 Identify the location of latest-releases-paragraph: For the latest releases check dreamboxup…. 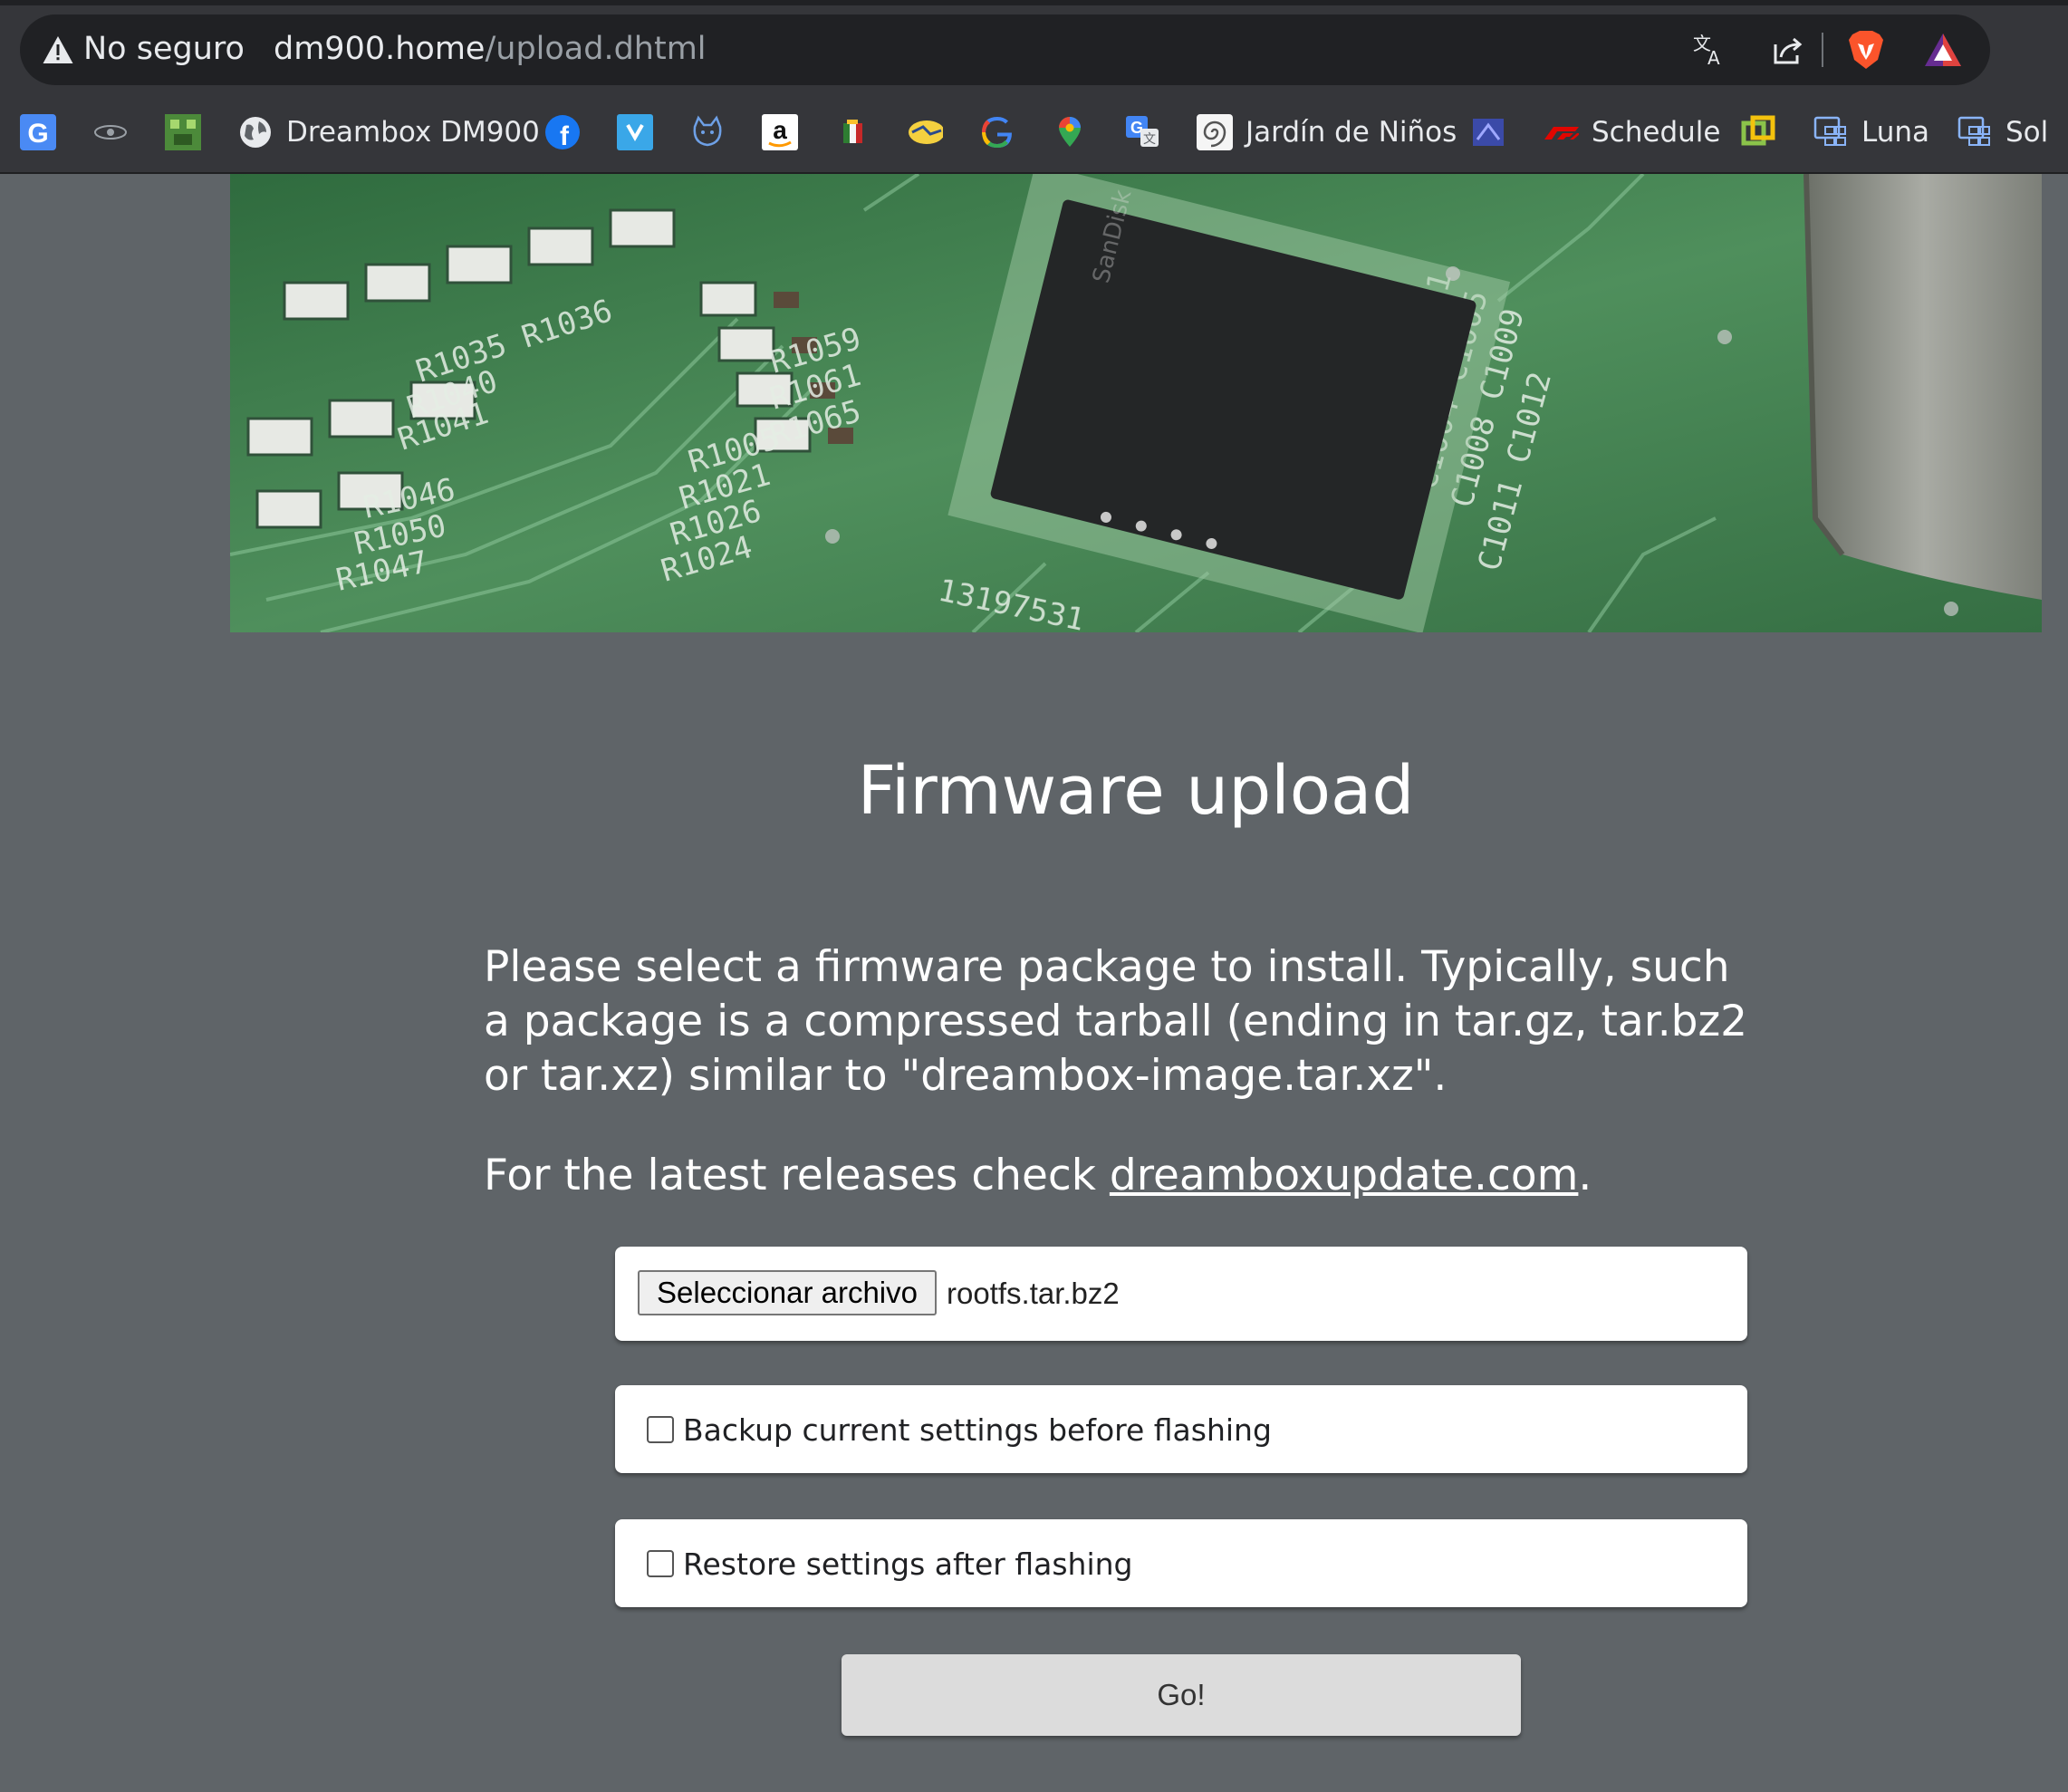
(1118, 1176).